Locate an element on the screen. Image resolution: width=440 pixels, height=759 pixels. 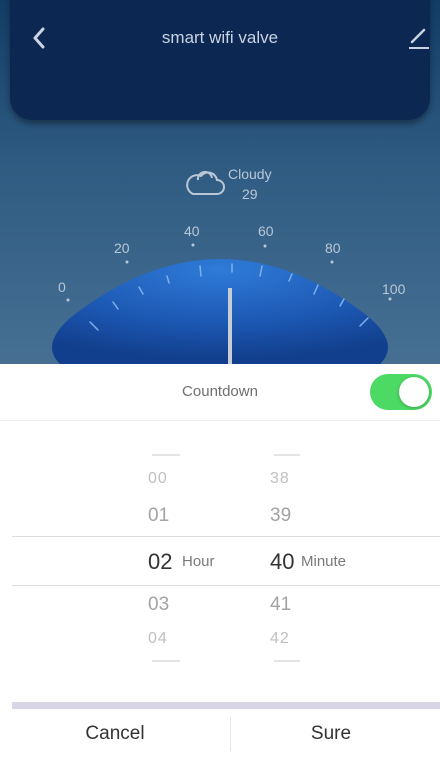
minute-option: 39 is located at coordinates (280, 516).